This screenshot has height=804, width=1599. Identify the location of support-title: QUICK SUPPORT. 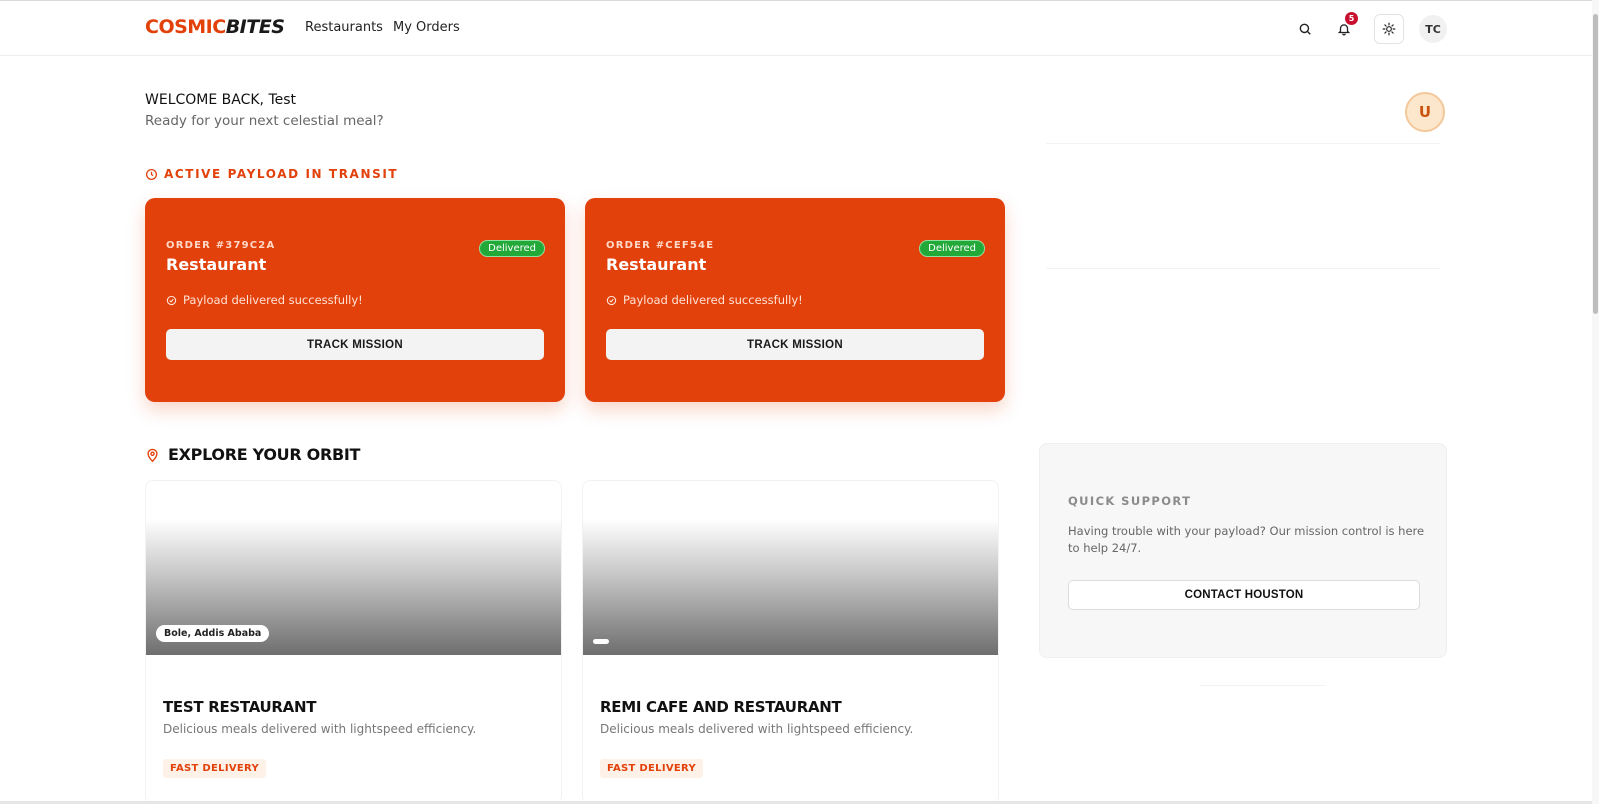
(1130, 501).